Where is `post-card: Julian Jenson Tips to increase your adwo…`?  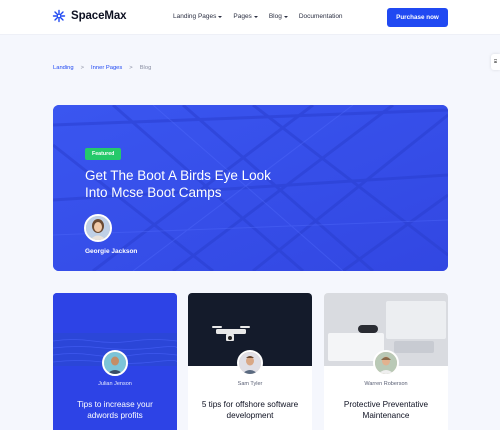 post-card: Julian Jenson Tips to increase your adwo… is located at coordinates (115, 361).